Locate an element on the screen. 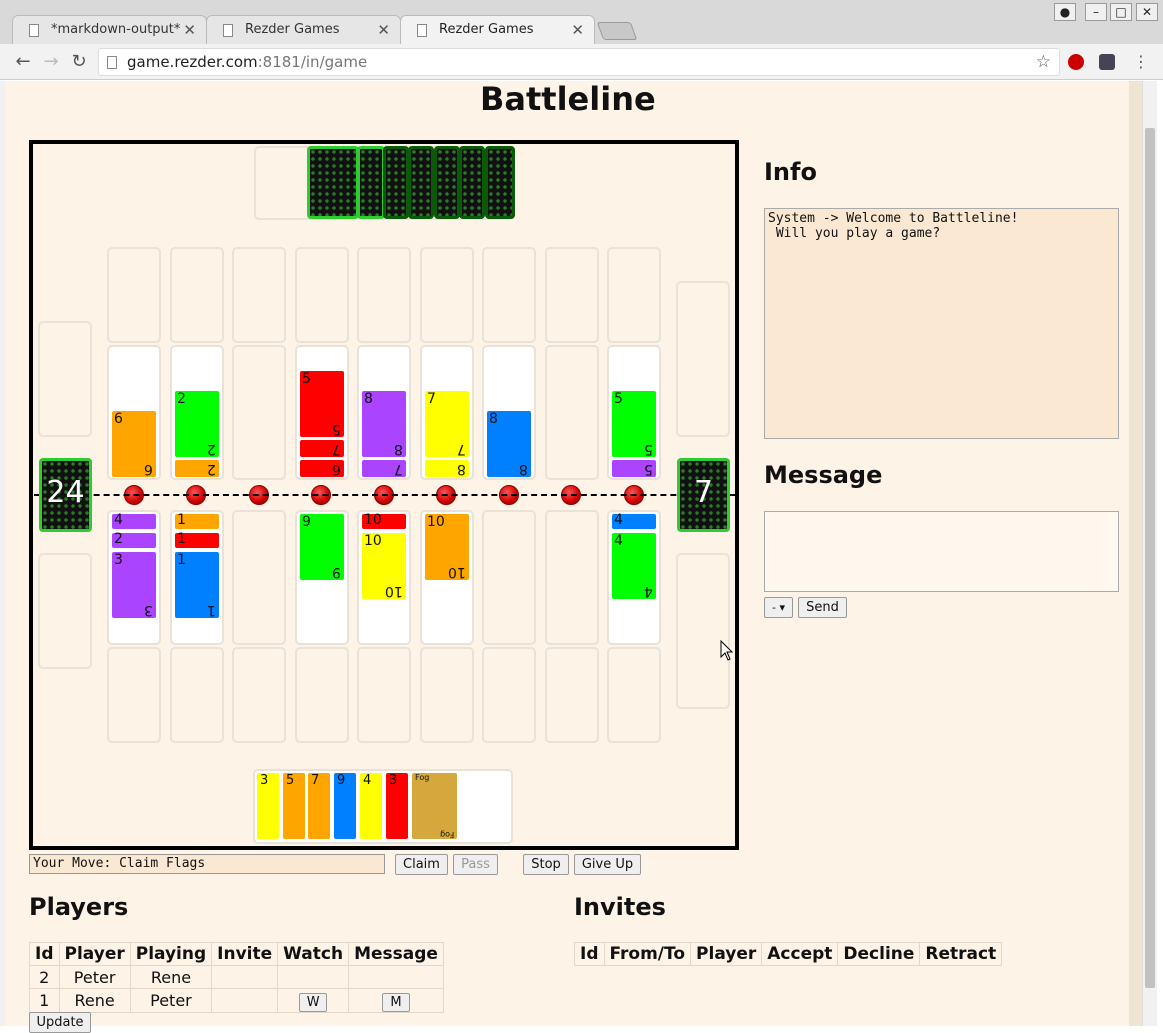 The image size is (1163, 1033). troop-deck: 24 is located at coordinates (65, 495).